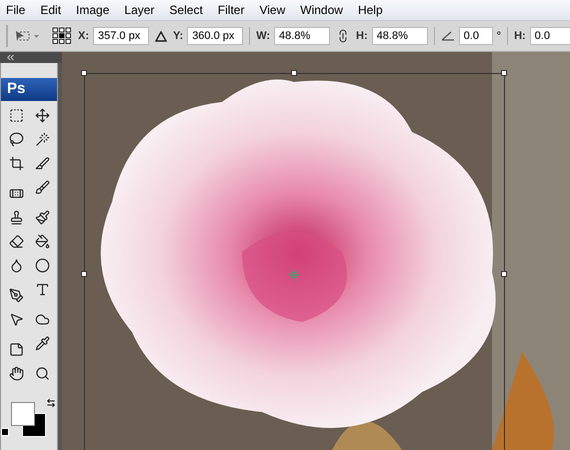 This screenshot has height=450, width=570. Describe the element at coordinates (178, 36) in the screenshot. I see `field-label: Y:` at that location.